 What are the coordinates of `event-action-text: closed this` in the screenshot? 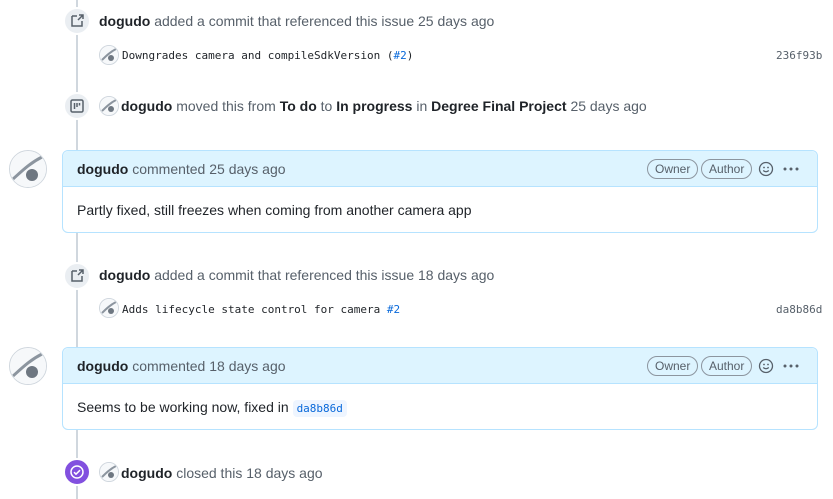 It's located at (209, 473).